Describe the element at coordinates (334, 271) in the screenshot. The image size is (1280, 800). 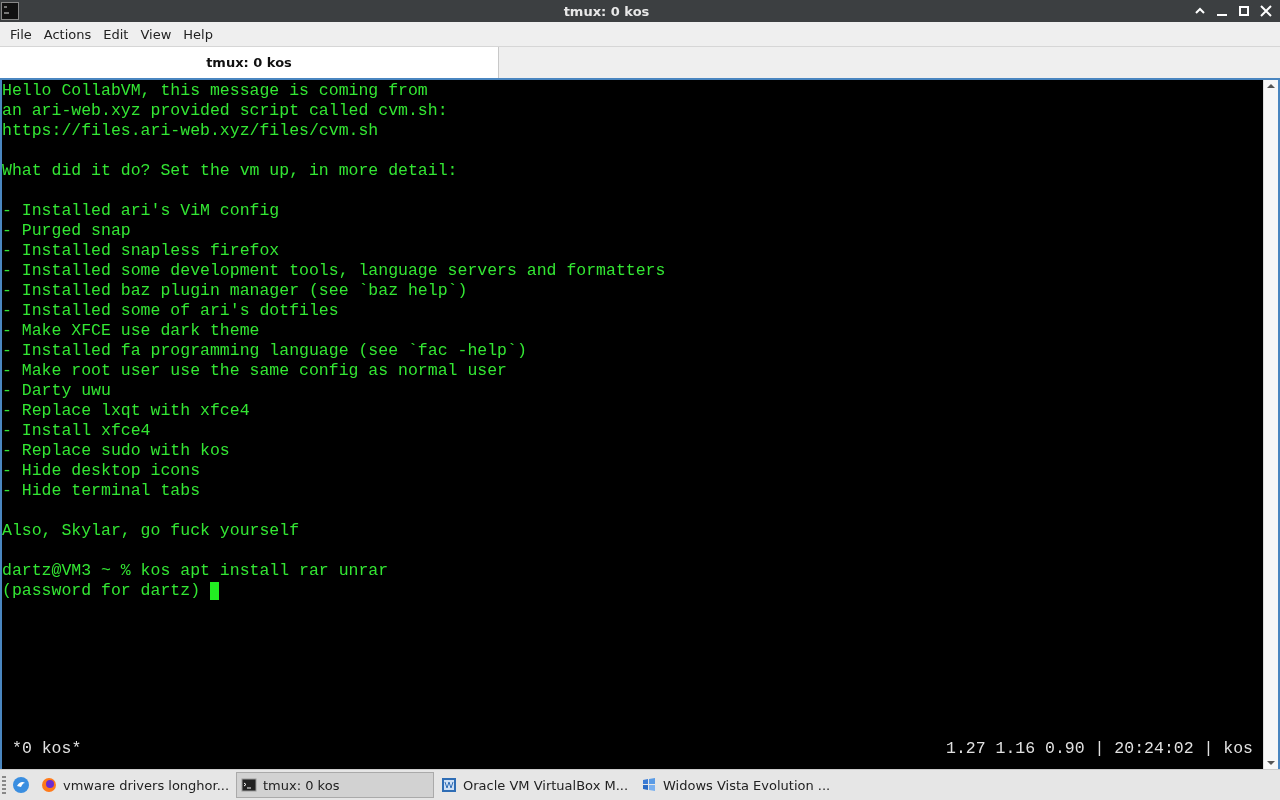
I see `terminal-line: - Installed some development tools, language servers and formatters` at that location.